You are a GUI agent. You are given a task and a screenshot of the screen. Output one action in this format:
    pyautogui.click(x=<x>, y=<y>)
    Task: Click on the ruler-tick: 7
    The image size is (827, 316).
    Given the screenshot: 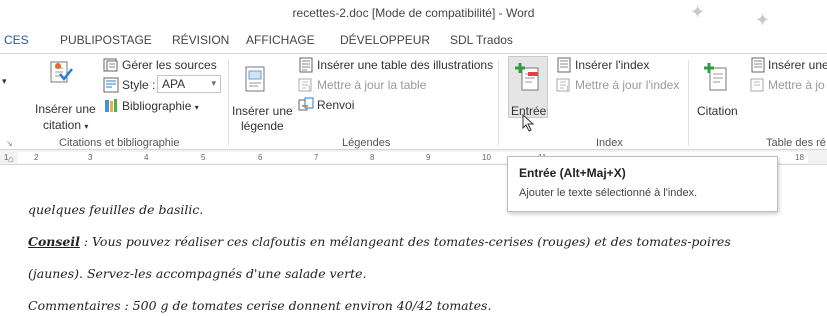 What is the action you would take?
    pyautogui.click(x=316, y=157)
    